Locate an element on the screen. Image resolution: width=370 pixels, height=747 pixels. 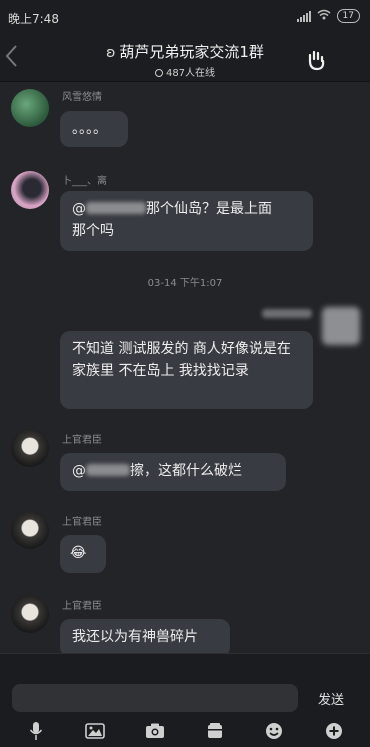
wifi-icon is located at coordinates (324, 16).